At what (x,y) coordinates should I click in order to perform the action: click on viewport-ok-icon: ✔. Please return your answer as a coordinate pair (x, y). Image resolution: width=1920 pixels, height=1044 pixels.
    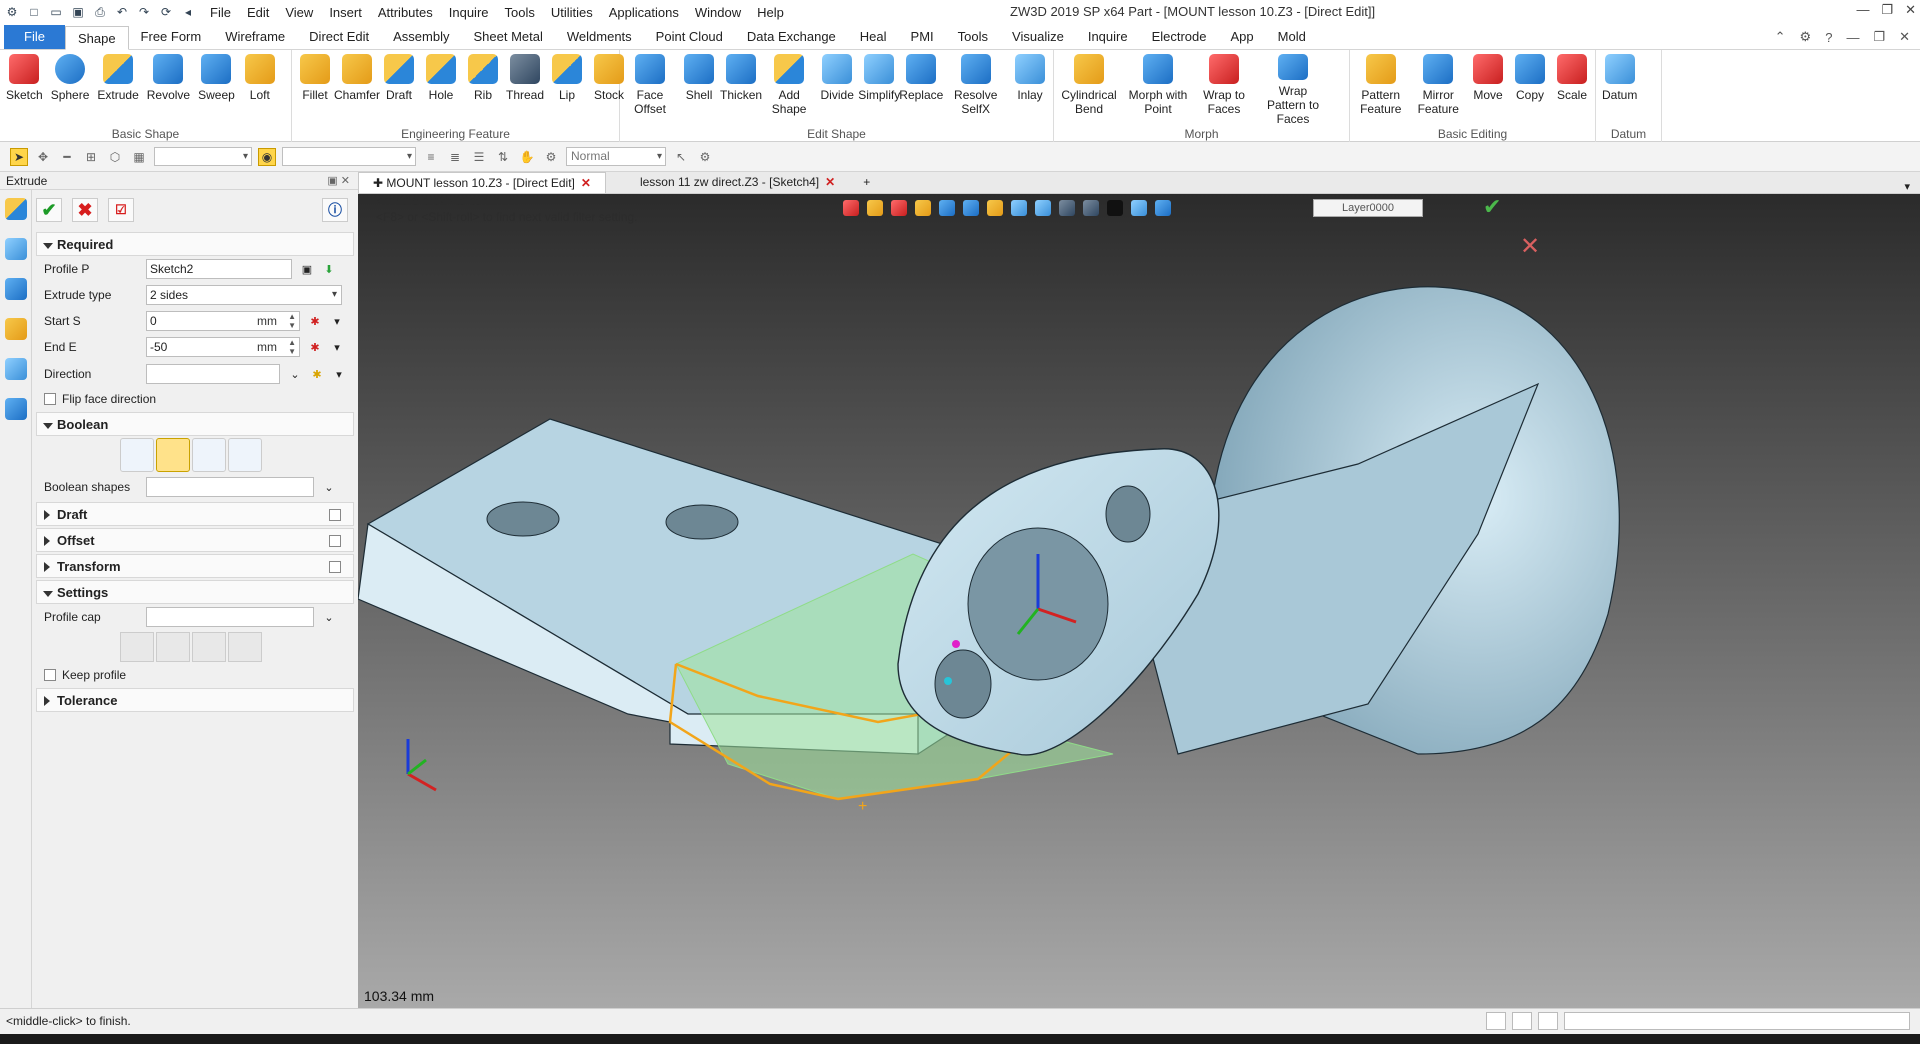
    Looking at the image, I should click on (1492, 206).